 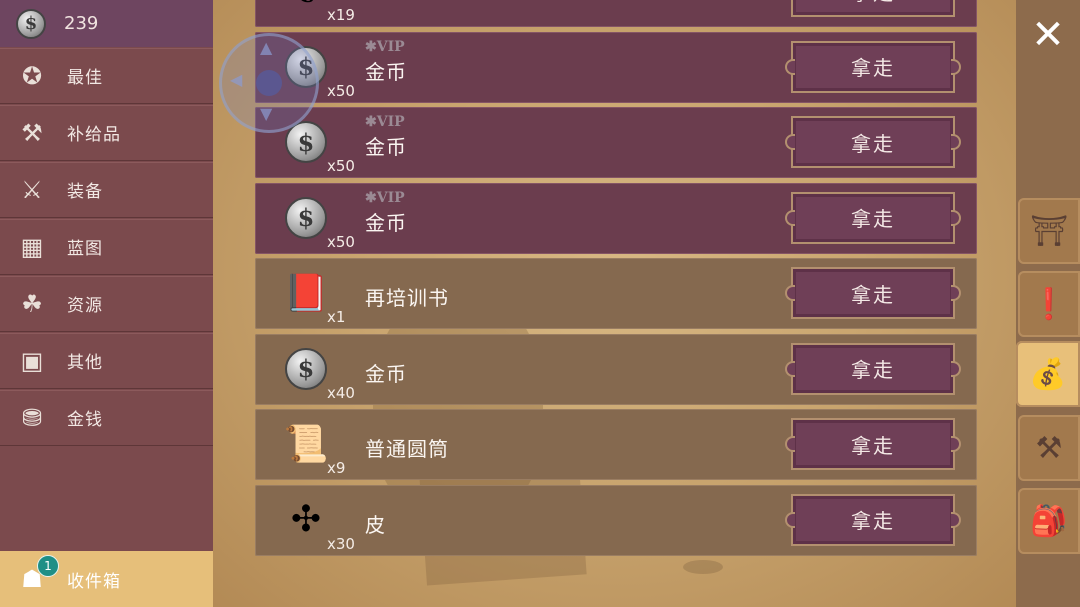 I want to click on red-book-icon: 📕, so click(x=306, y=293).